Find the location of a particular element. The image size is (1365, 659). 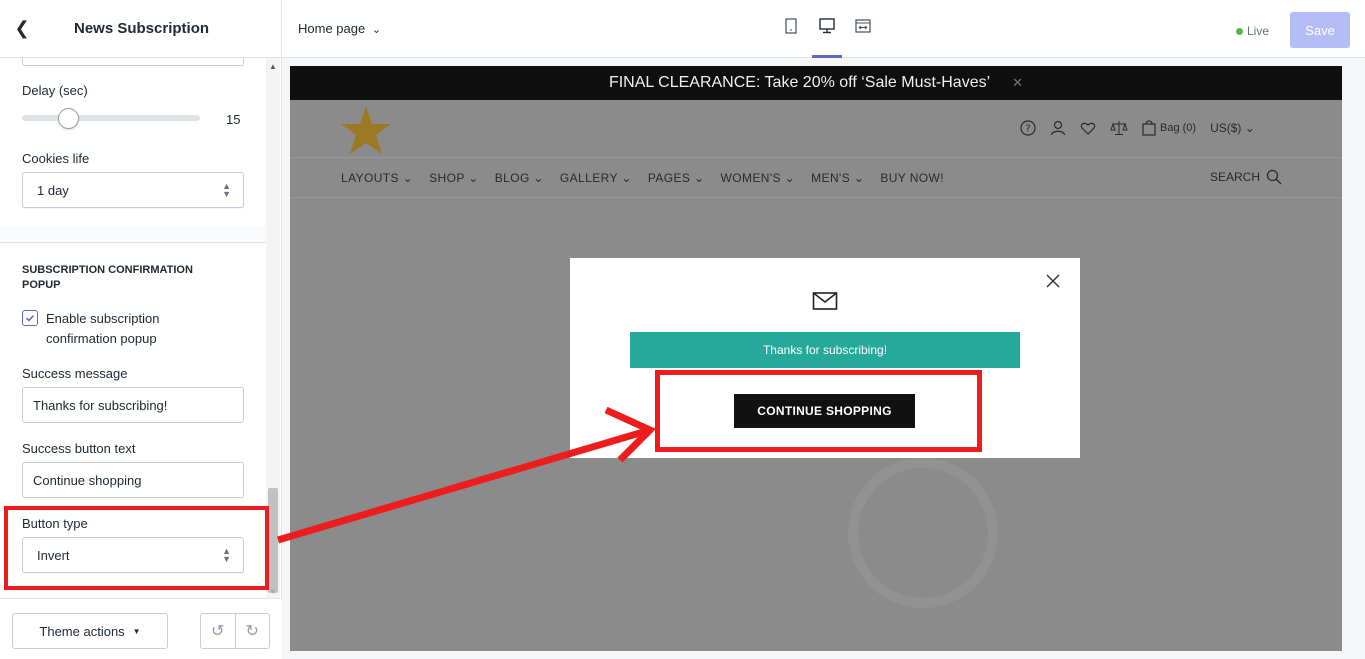

undo-icon: ↺ is located at coordinates (218, 631).